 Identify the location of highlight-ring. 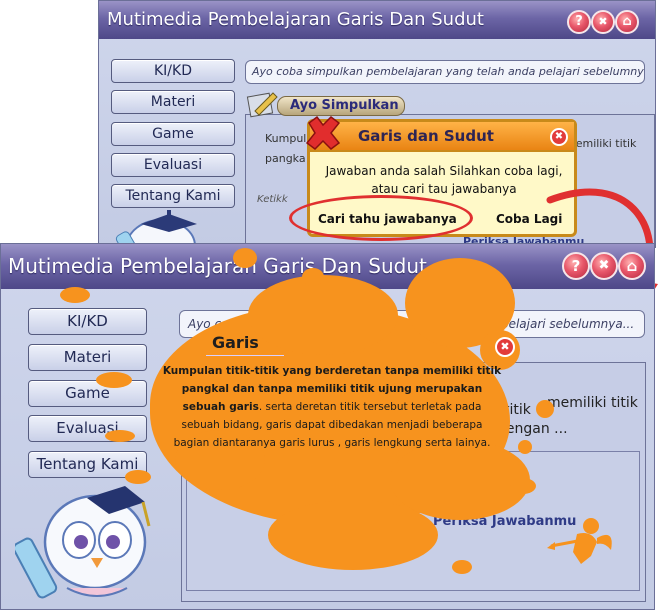
(381, 218).